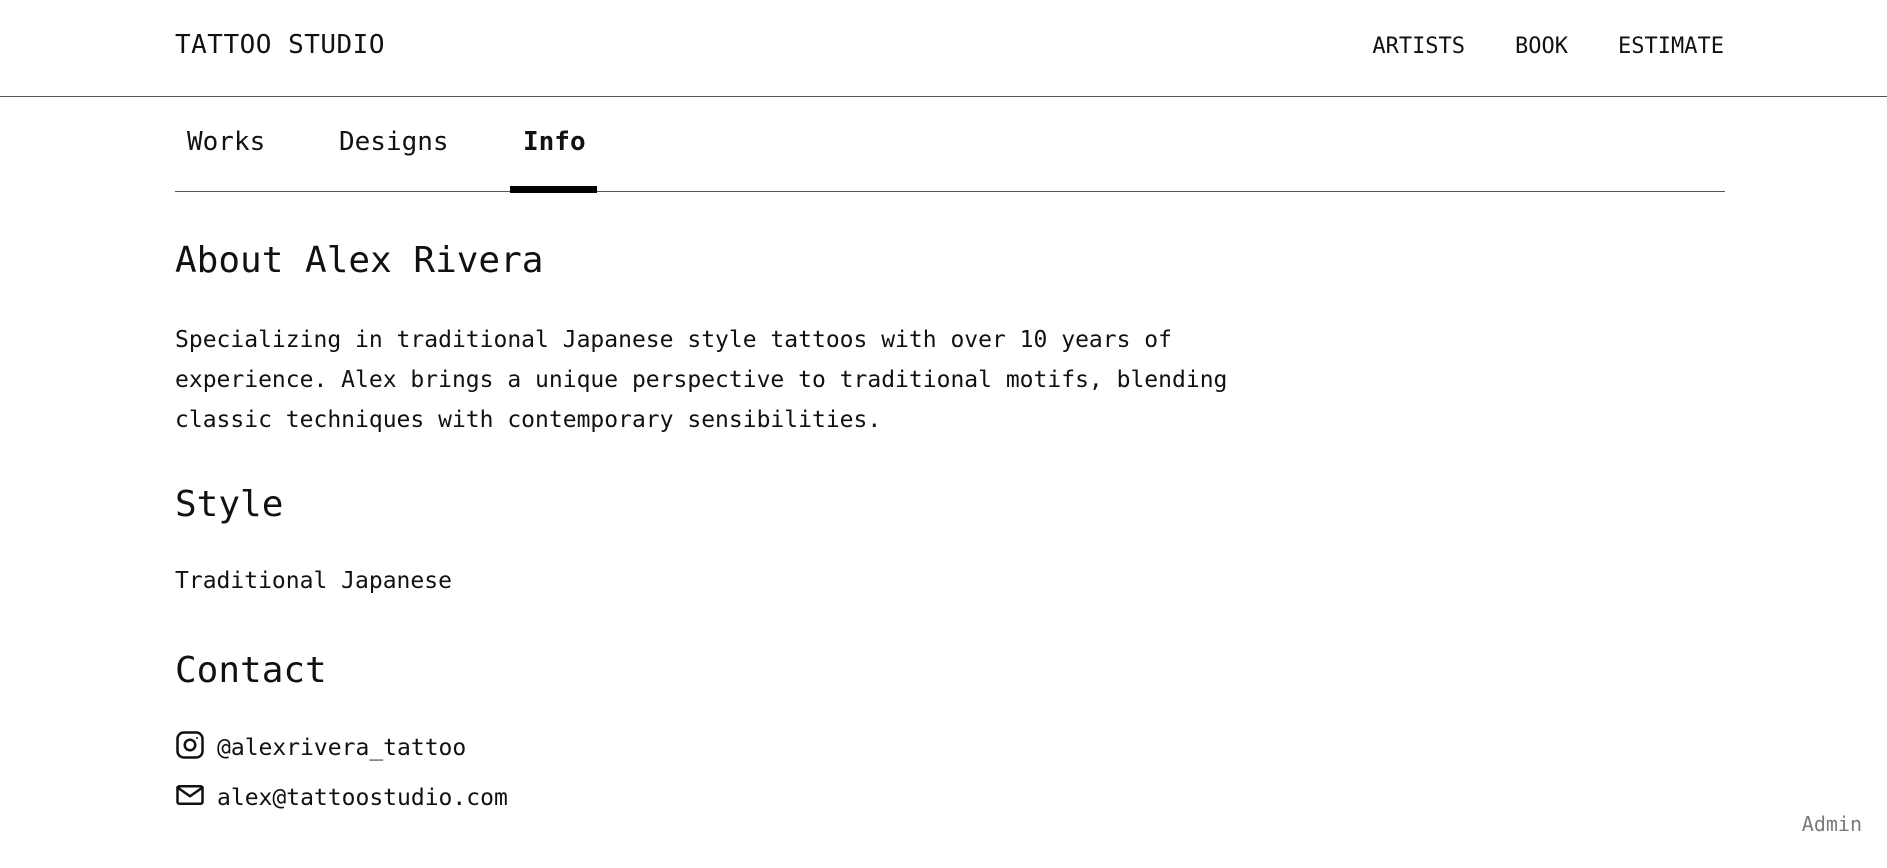 The width and height of the screenshot is (1887, 868). What do you see at coordinates (190, 748) in the screenshot?
I see `instagram-icon` at bounding box center [190, 748].